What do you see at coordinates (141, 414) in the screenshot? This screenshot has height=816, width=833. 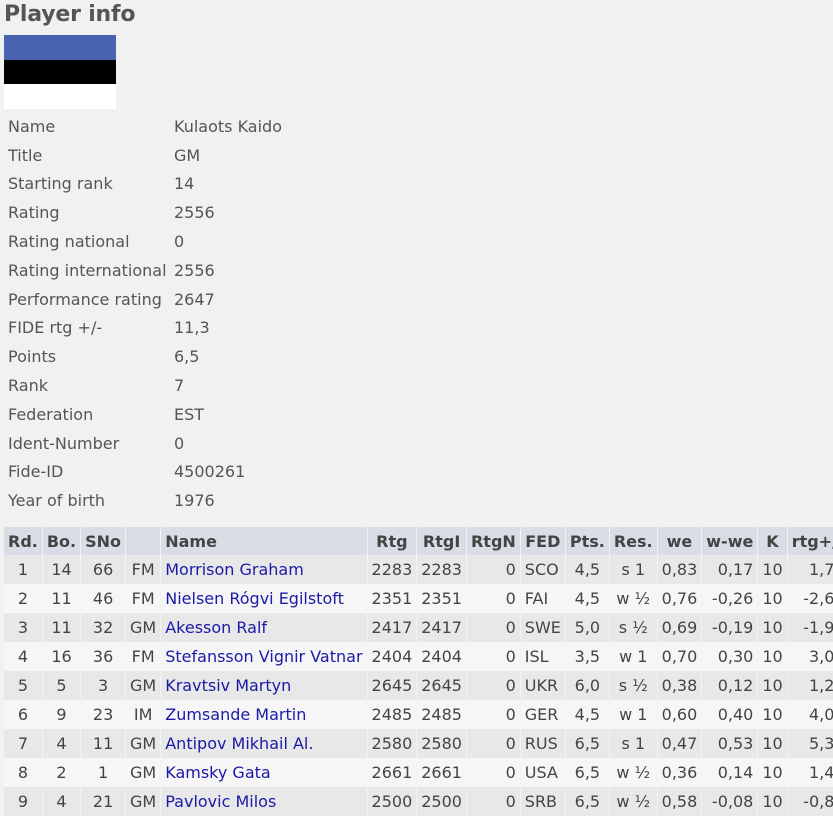 I see `info-row: Federation EST` at bounding box center [141, 414].